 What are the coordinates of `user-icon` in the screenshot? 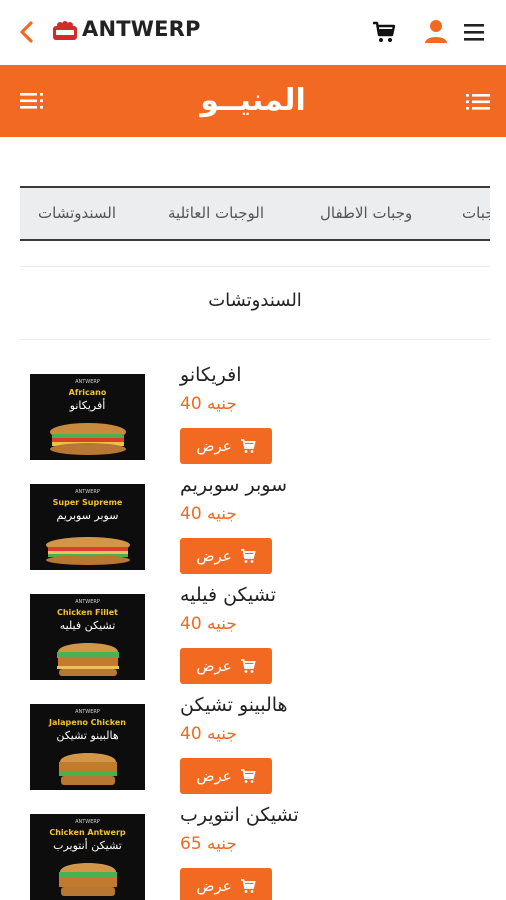 It's located at (436, 32).